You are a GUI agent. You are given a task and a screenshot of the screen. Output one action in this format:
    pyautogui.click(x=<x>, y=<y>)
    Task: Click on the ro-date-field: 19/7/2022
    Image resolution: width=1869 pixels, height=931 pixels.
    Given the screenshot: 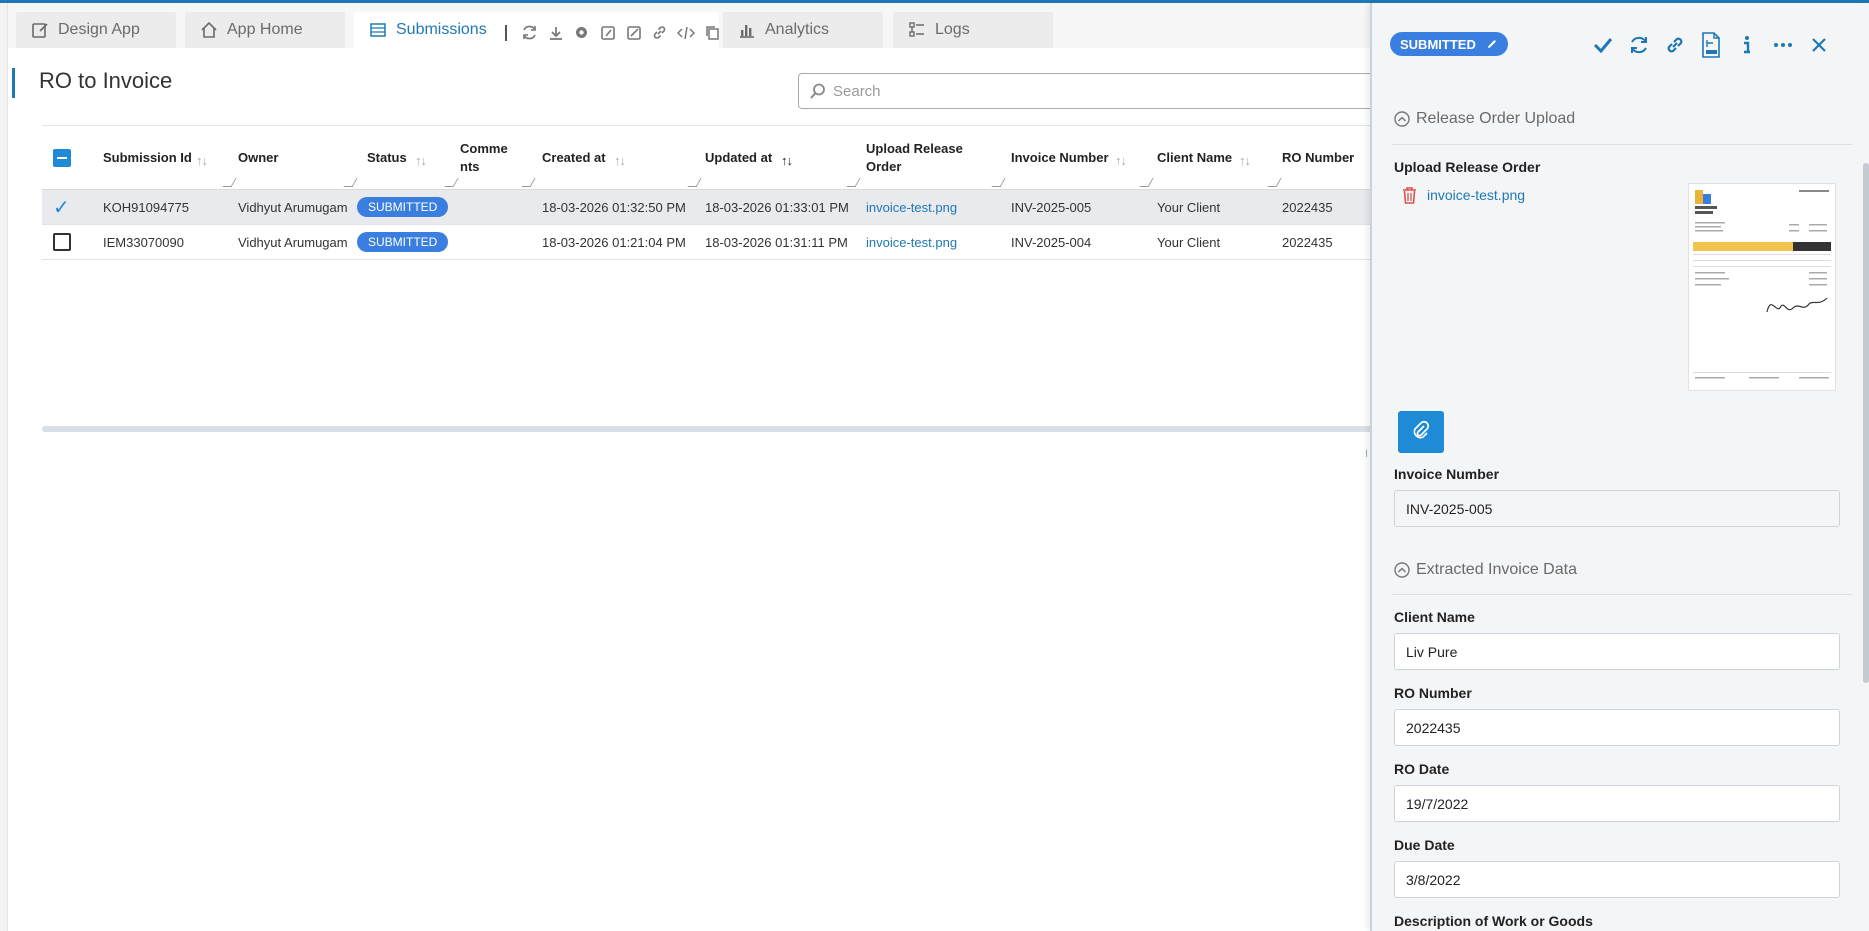 What is the action you would take?
    pyautogui.click(x=1617, y=803)
    